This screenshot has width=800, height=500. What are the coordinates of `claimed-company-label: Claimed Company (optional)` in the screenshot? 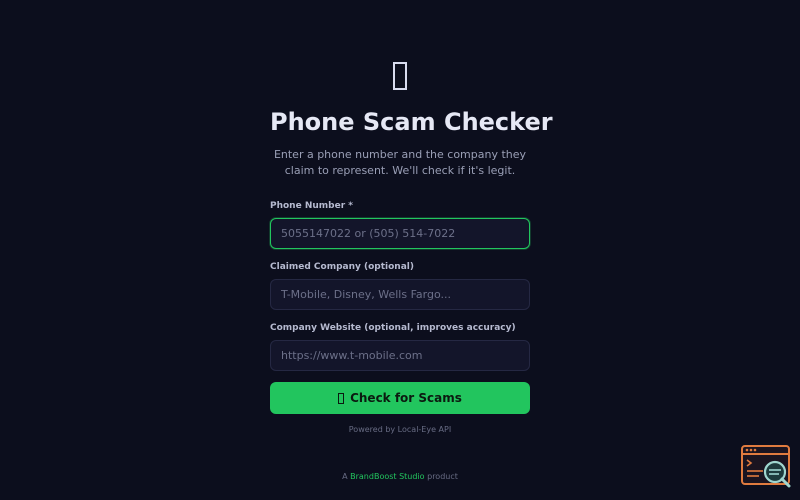 It's located at (342, 267).